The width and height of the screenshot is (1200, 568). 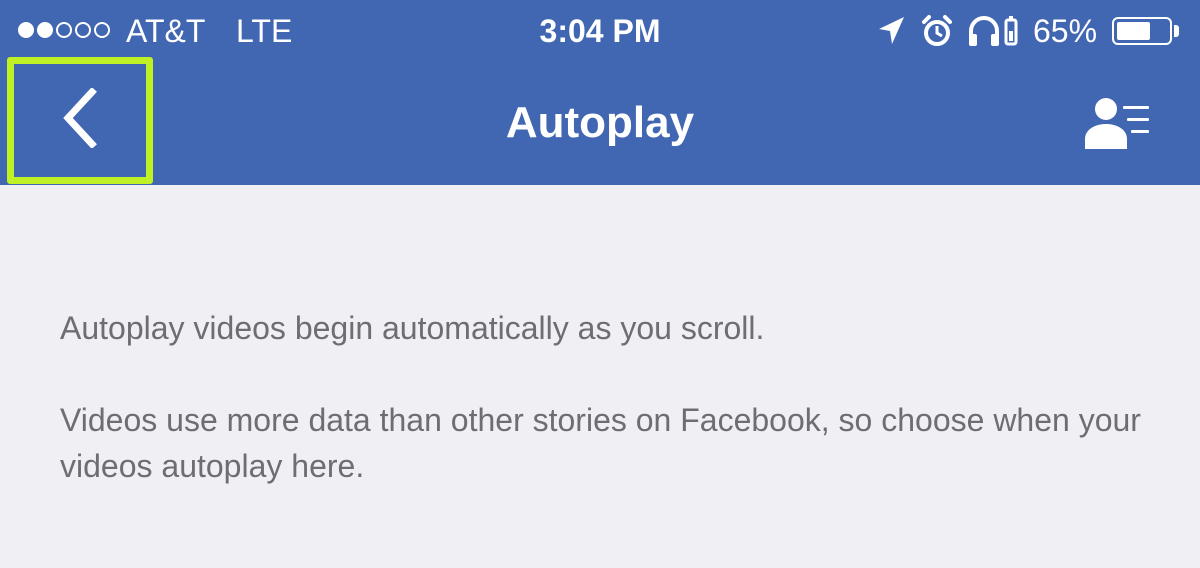 What do you see at coordinates (1133, 31) in the screenshot?
I see `battery-level-fill` at bounding box center [1133, 31].